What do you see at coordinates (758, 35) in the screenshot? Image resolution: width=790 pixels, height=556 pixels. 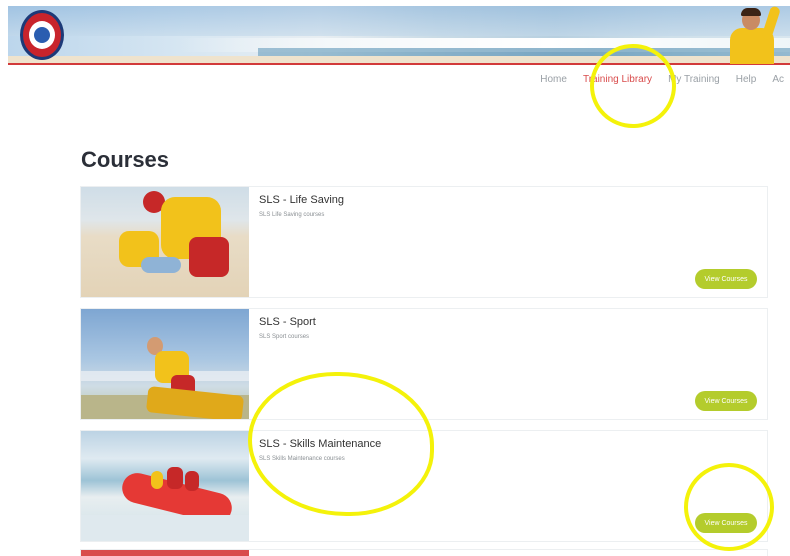 I see `lifeguard-image` at bounding box center [758, 35].